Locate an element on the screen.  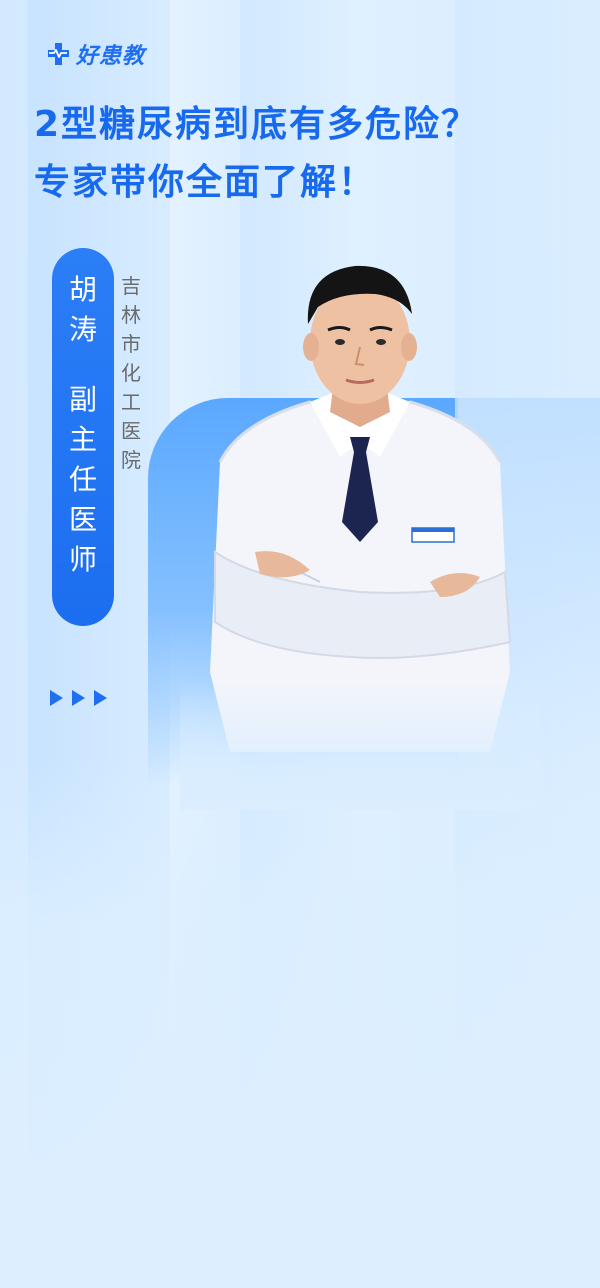
medical-cross-icon is located at coordinates (58, 54).